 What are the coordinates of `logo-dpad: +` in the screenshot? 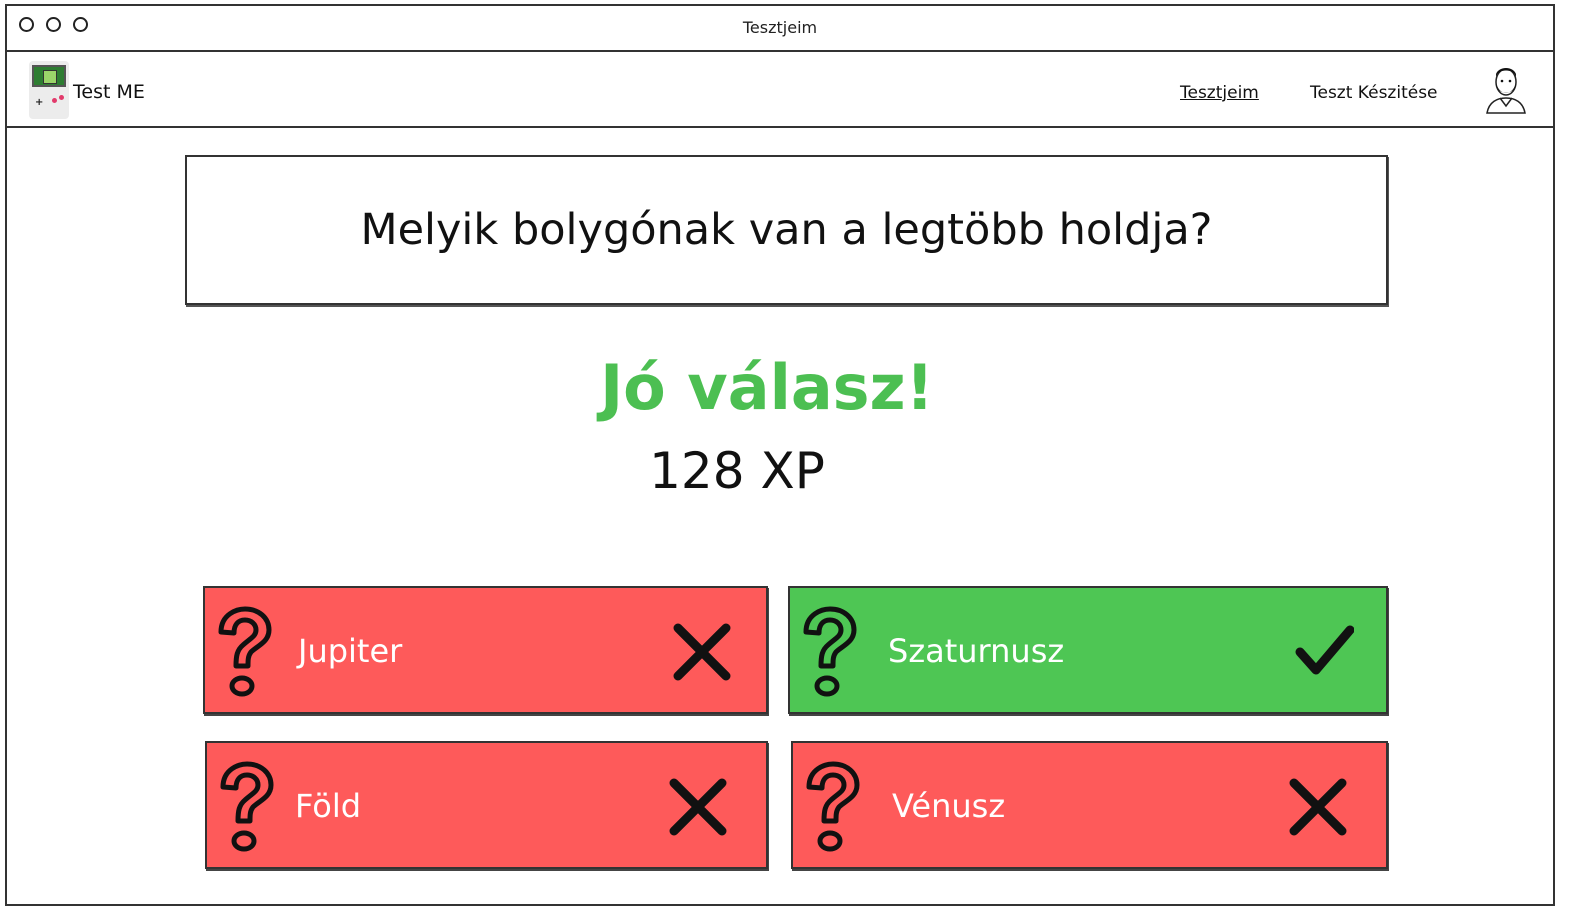 It's located at (39, 102).